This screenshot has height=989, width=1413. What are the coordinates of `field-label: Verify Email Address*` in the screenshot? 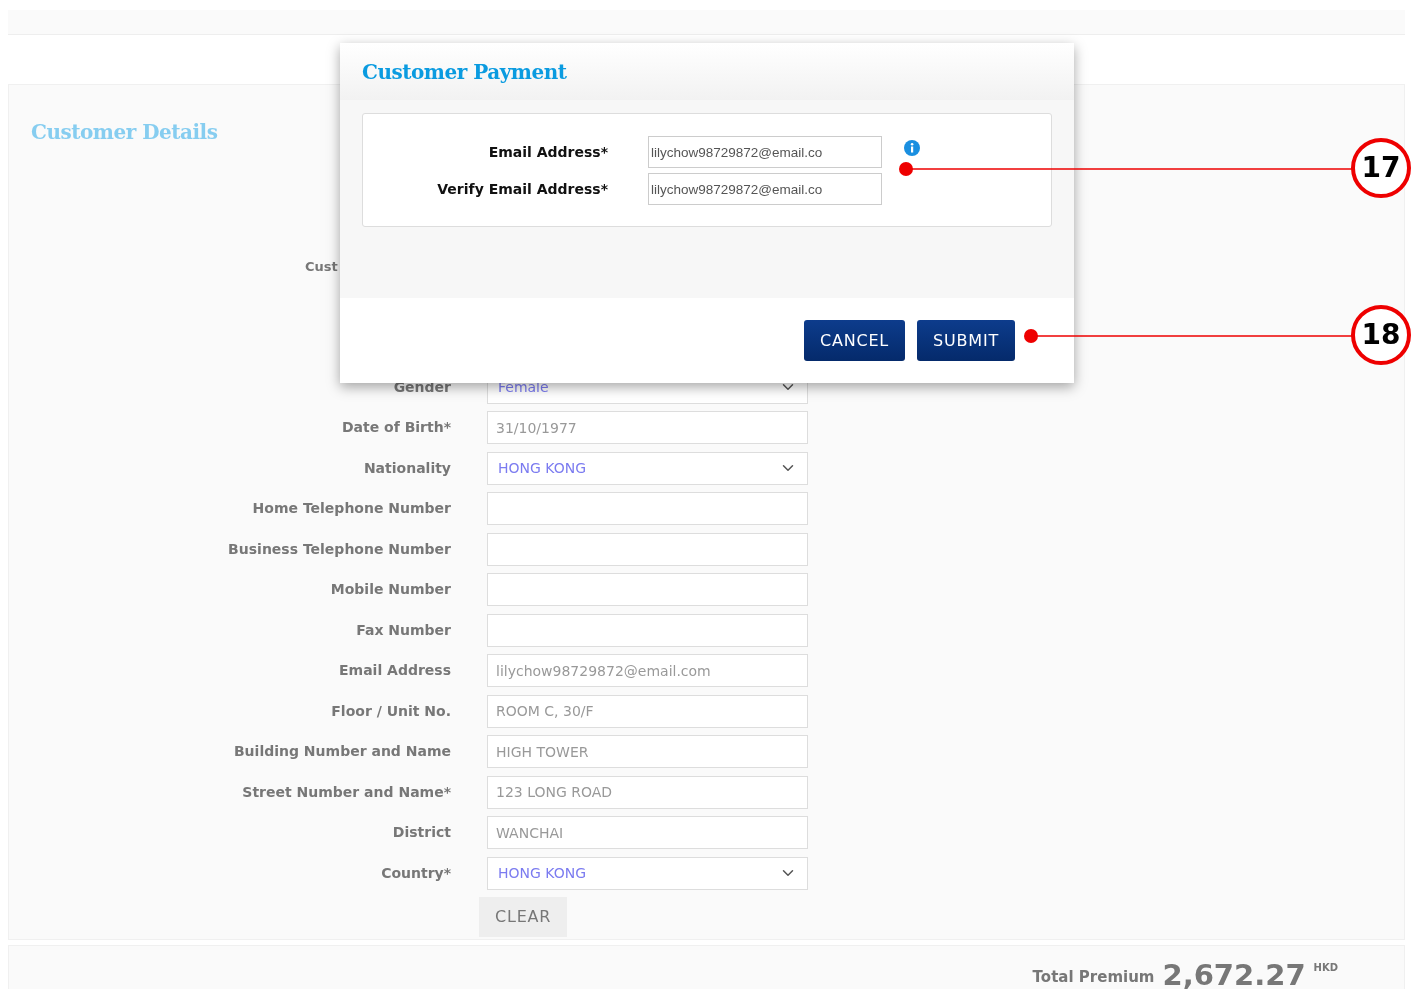 It's located at (522, 189).